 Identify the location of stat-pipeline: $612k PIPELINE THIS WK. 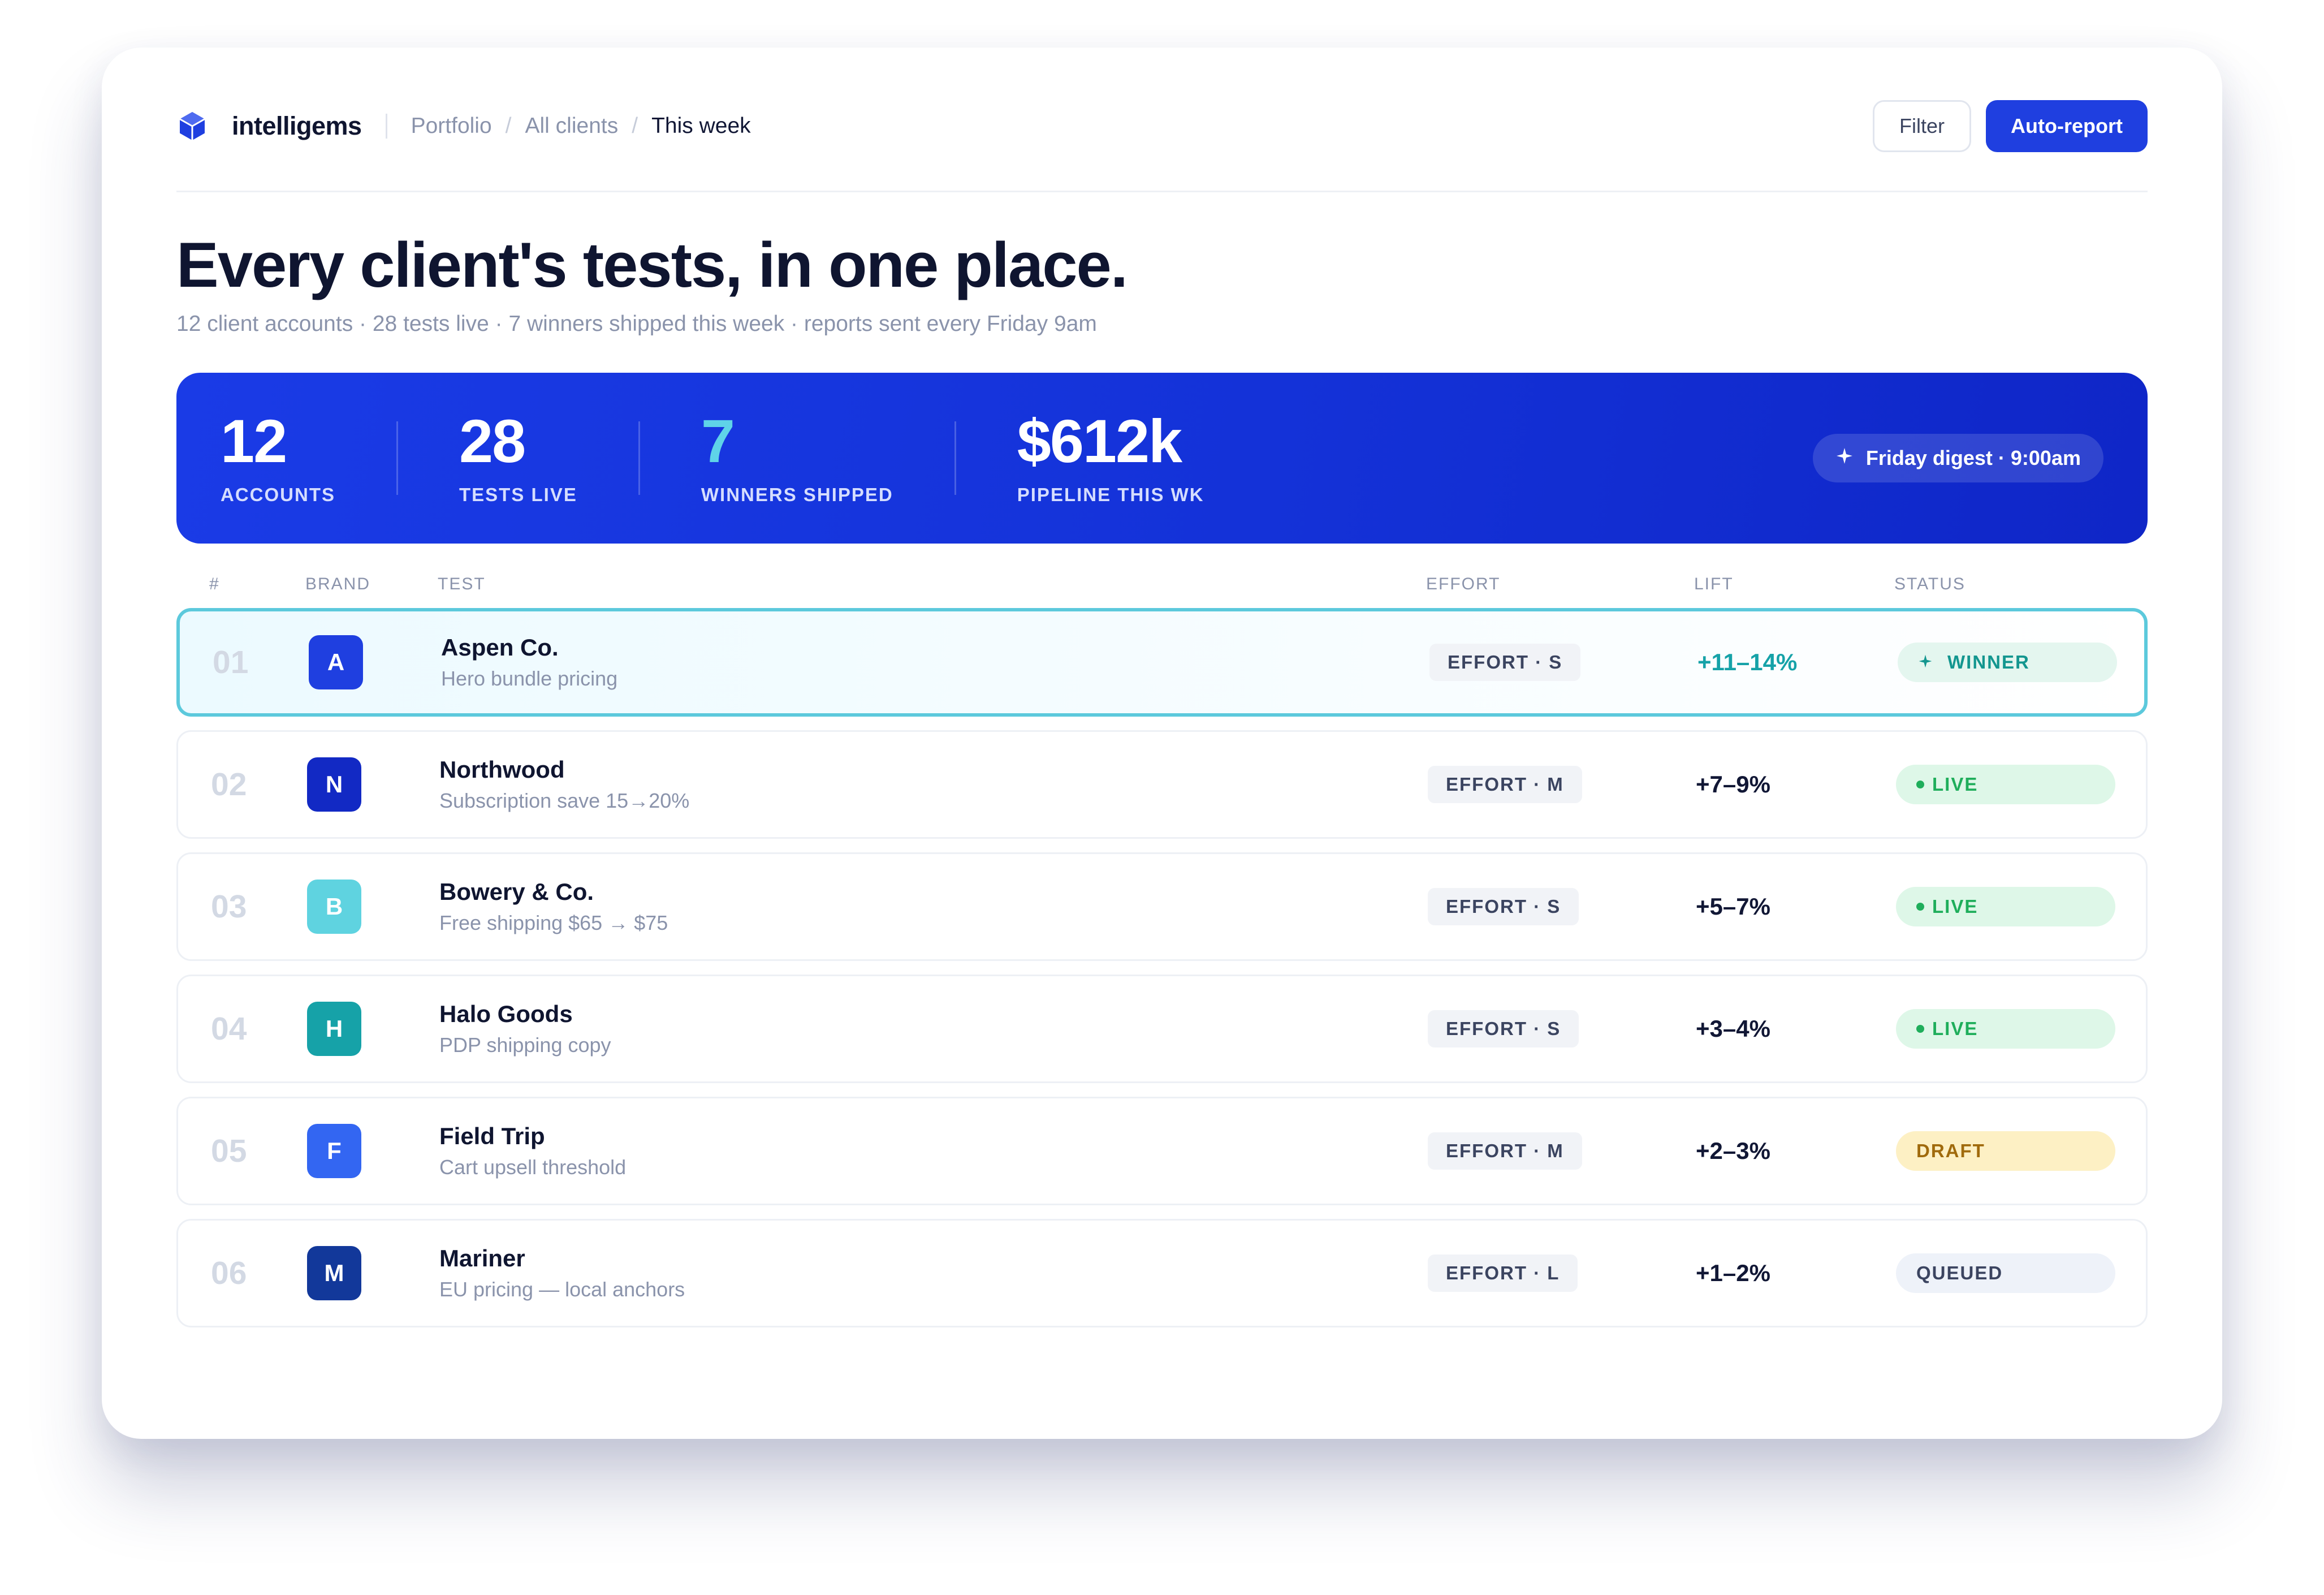
(1110, 458).